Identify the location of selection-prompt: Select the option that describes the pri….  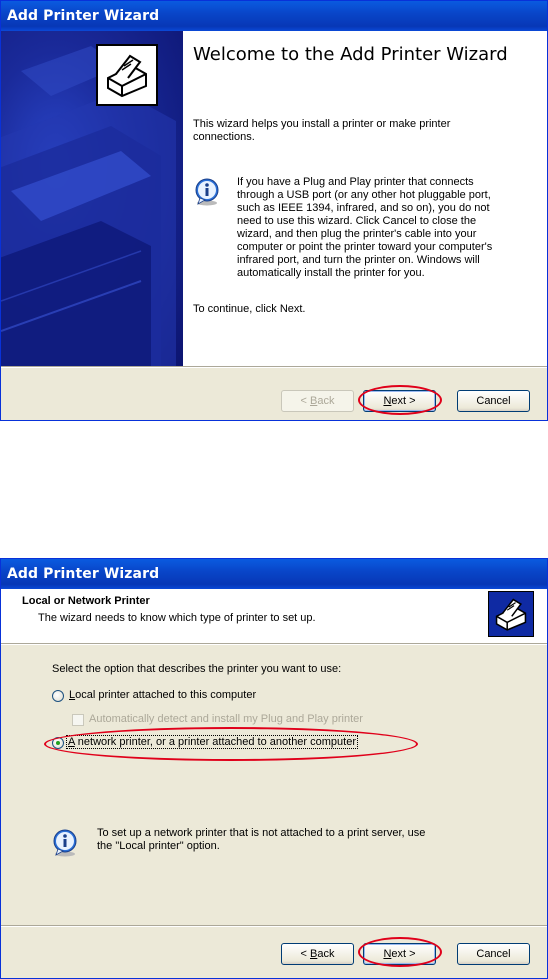
(197, 669).